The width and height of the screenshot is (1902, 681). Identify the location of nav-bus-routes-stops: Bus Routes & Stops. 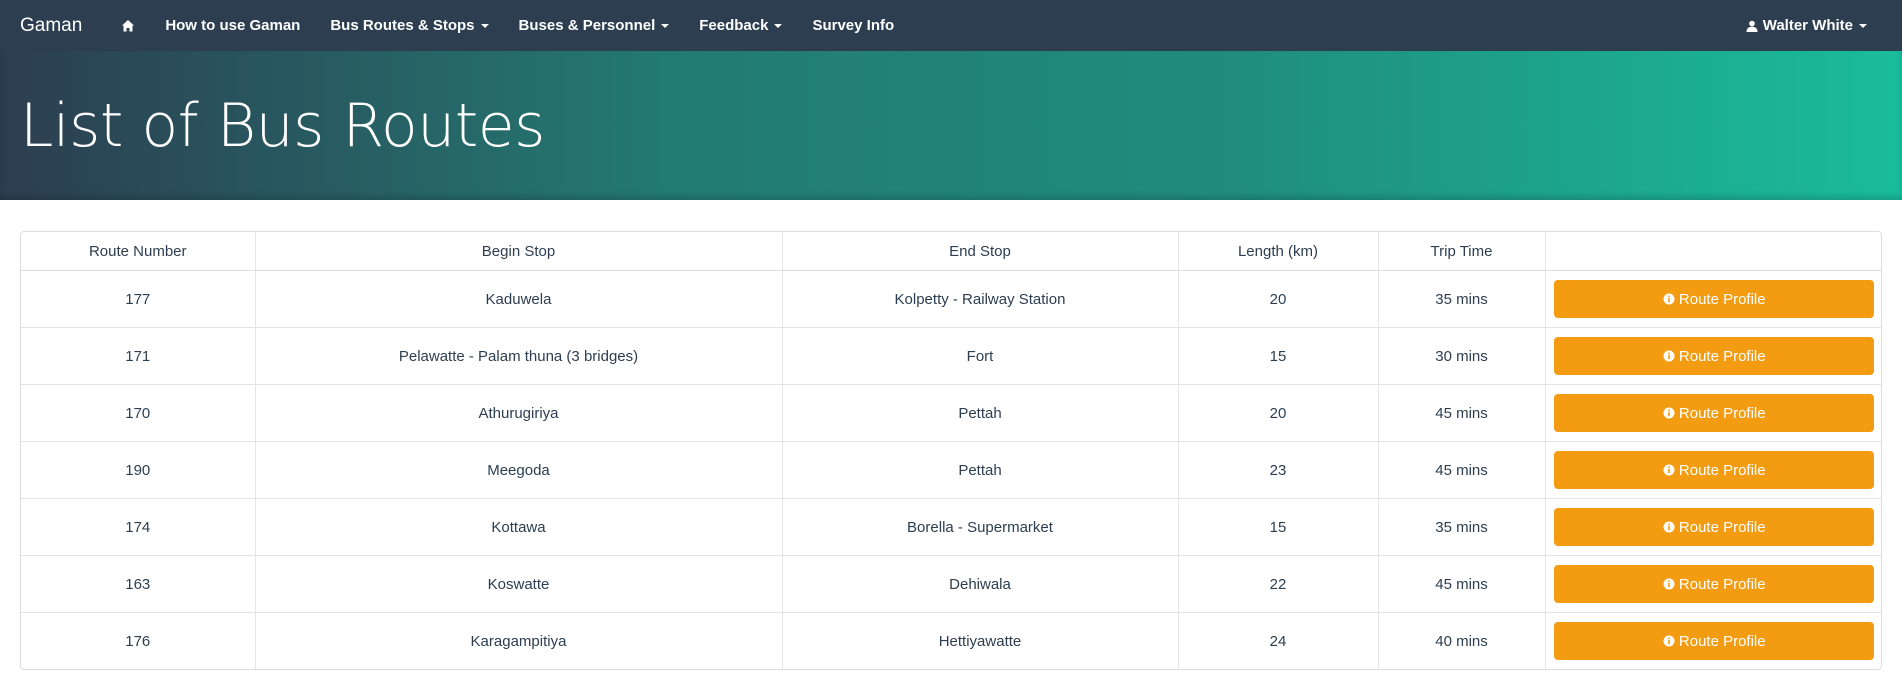
(409, 25).